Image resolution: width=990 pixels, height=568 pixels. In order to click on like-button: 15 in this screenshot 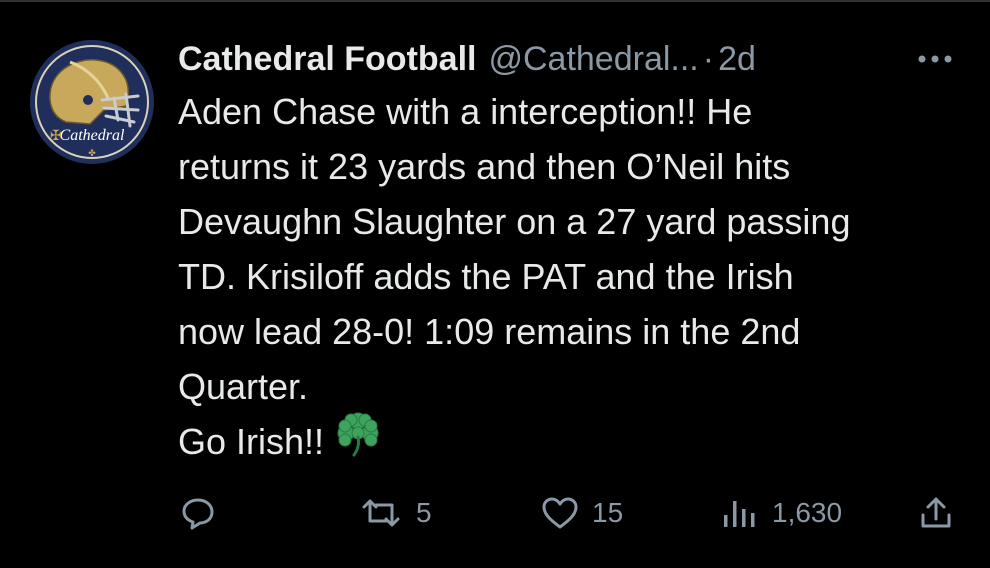, I will do `click(581, 513)`.